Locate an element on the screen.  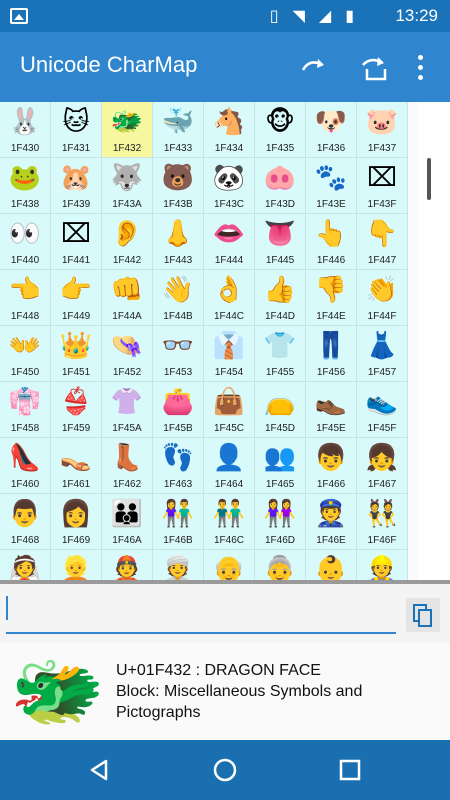
char-glyph: 👙 is located at coordinates (76, 402).